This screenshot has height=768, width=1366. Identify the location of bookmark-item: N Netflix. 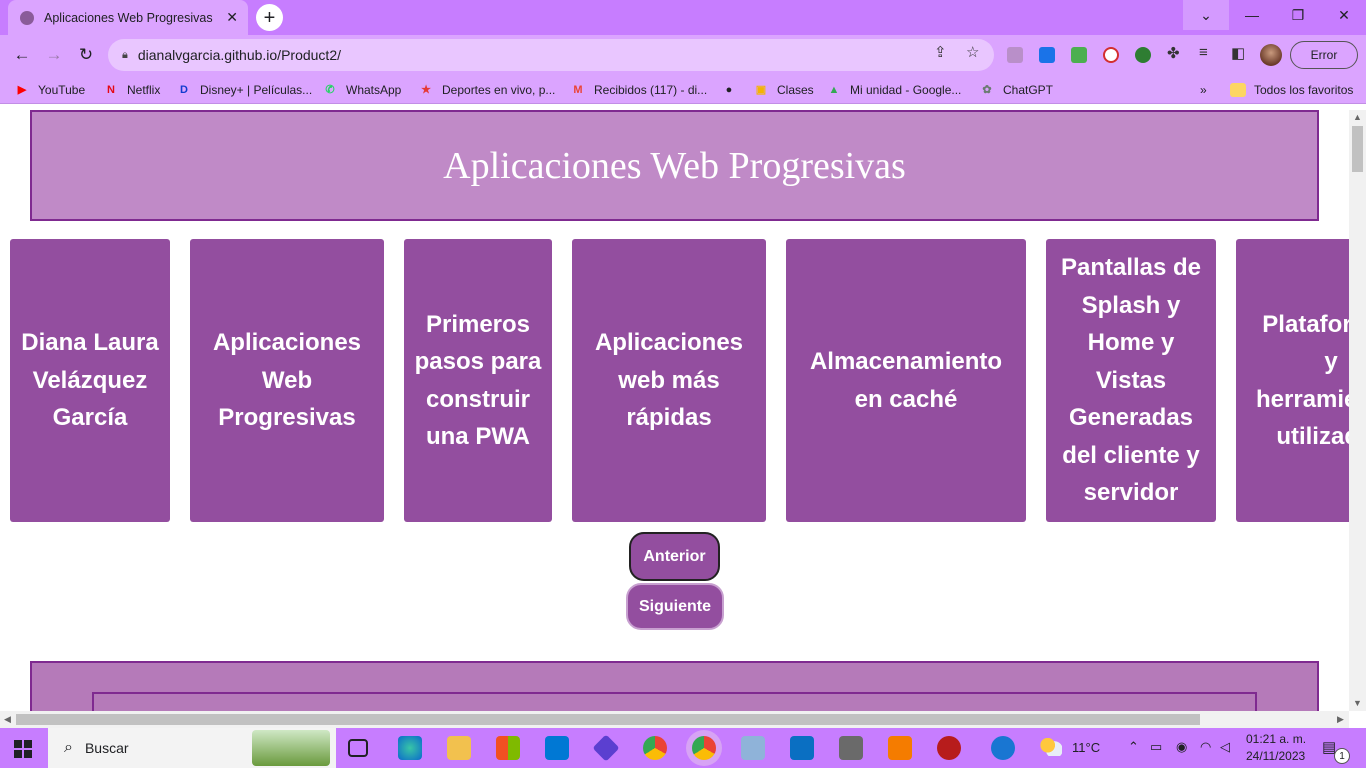
(131, 90).